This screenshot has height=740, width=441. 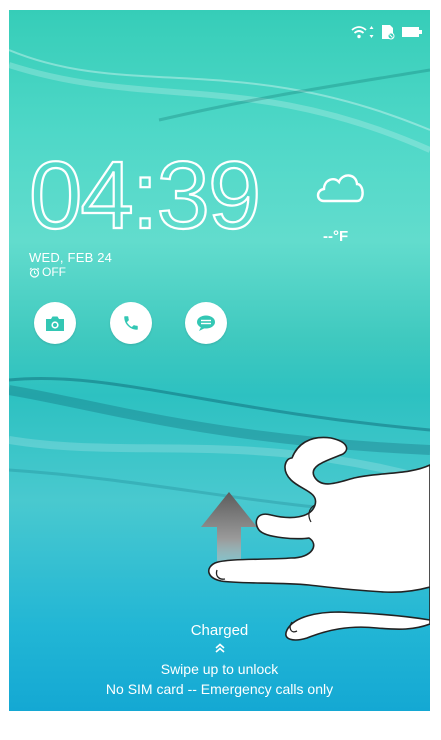 I want to click on chevron-up-icon, so click(x=219, y=649).